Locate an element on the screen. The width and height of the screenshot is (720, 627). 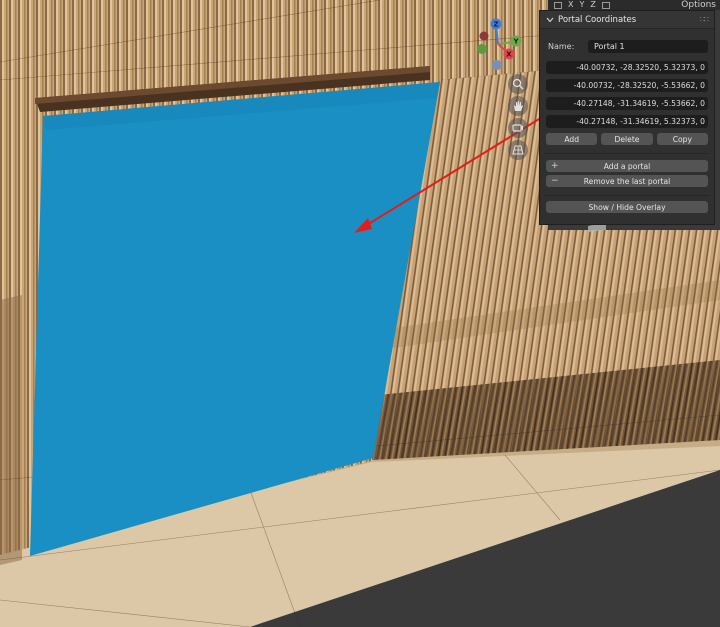
navigation-gizmo: Z Y X is located at coordinates (499, 47).